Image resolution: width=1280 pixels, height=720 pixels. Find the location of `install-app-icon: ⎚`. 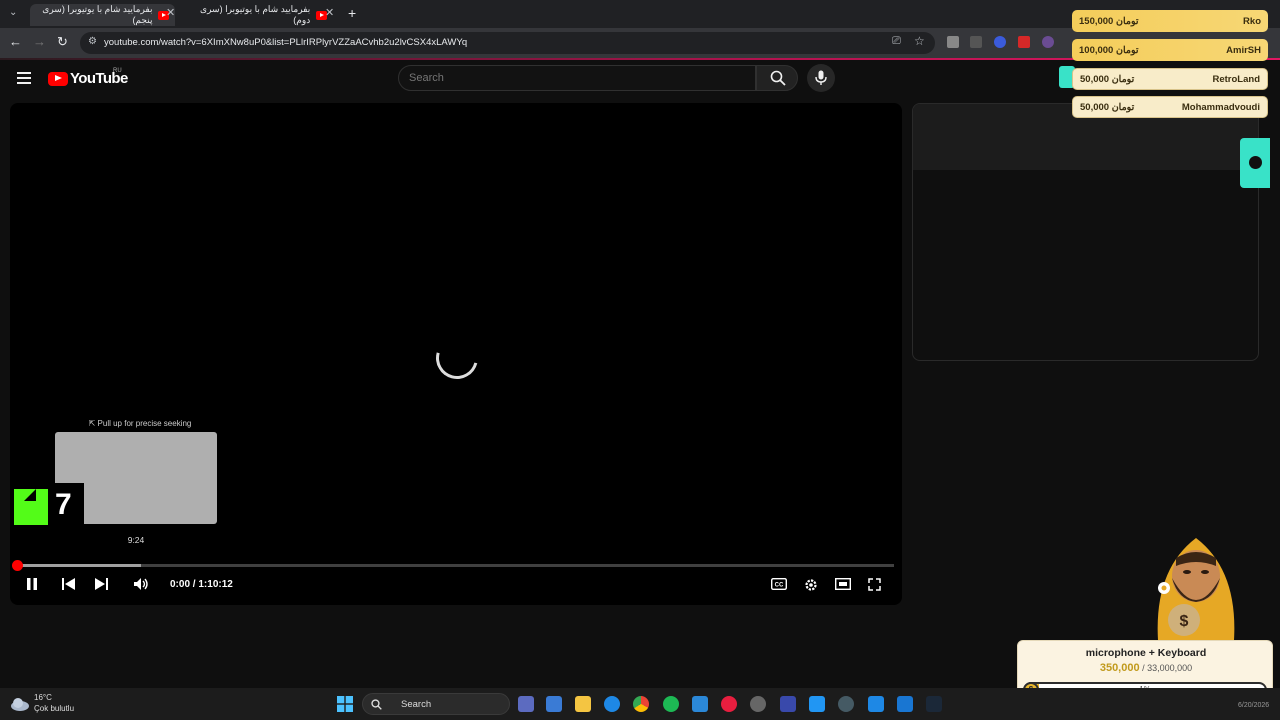

install-app-icon: ⎚ is located at coordinates (896, 41).